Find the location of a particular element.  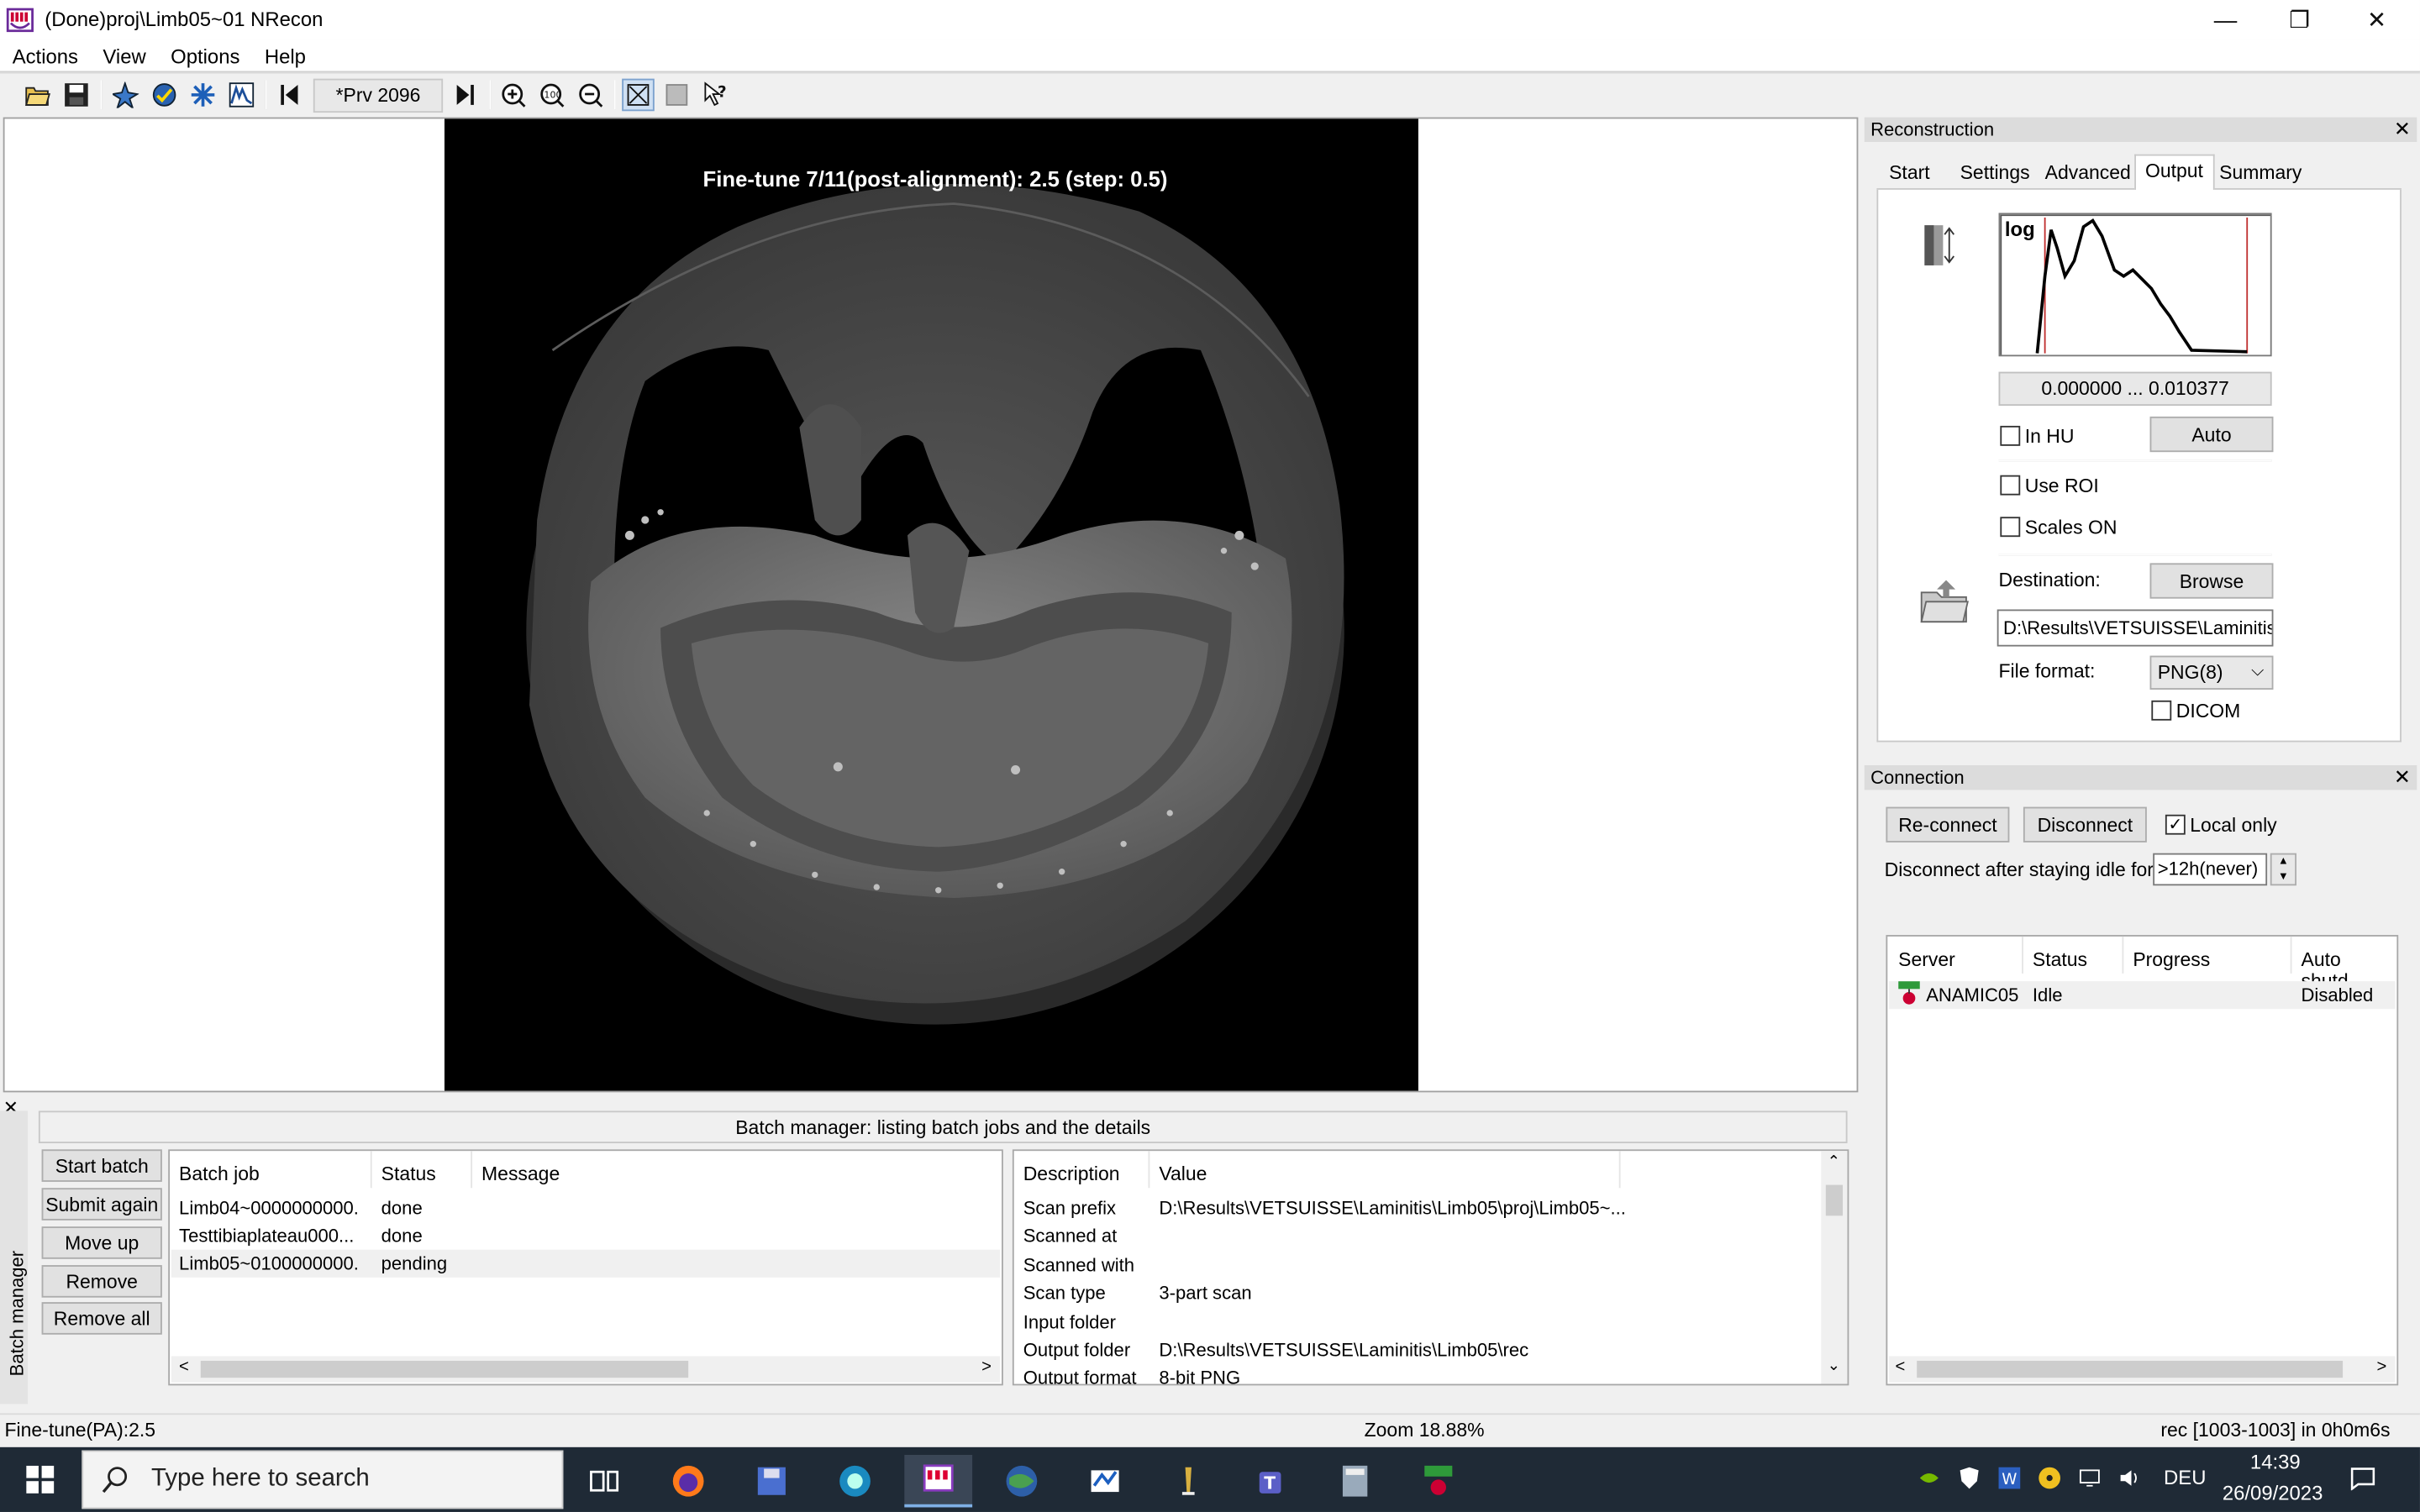

fit-window-icon is located at coordinates (638, 95).